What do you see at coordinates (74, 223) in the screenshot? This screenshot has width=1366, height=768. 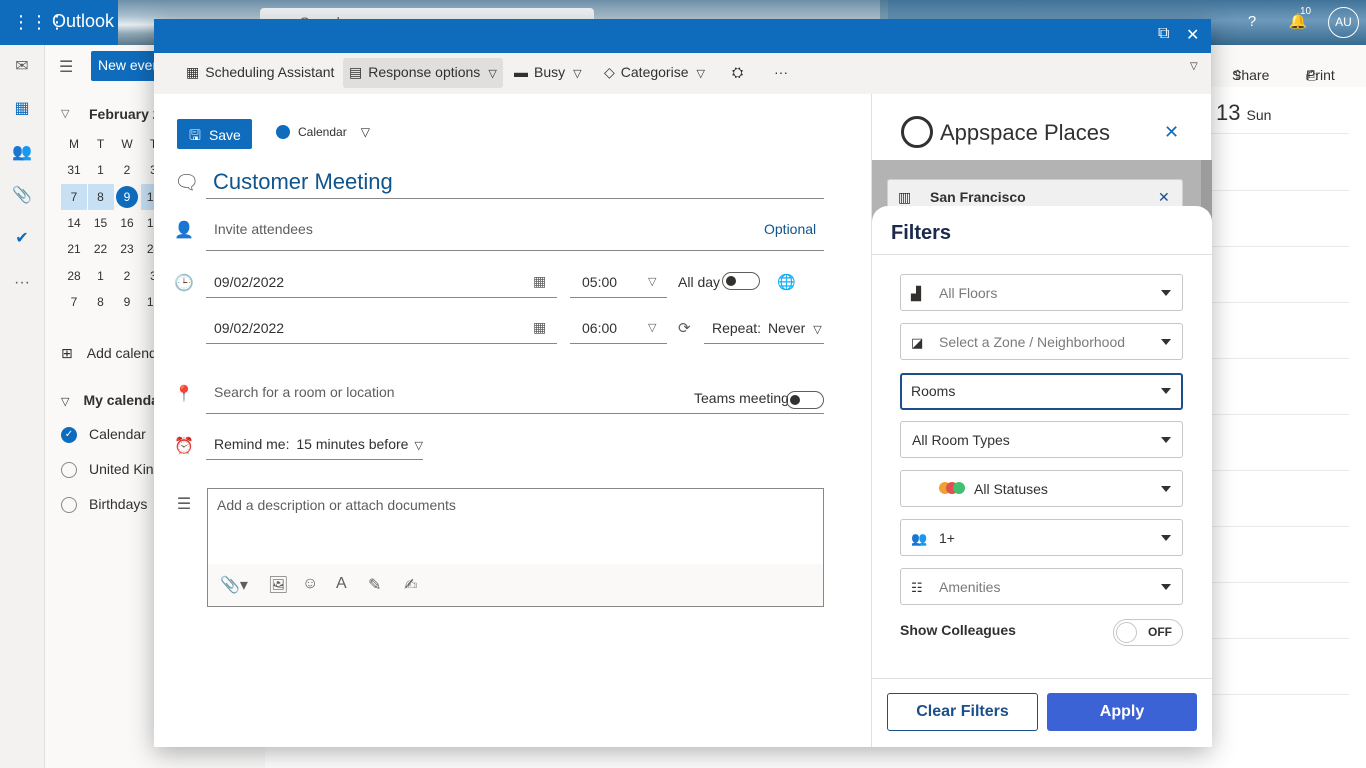 I see `mini-calendar-day: 14` at bounding box center [74, 223].